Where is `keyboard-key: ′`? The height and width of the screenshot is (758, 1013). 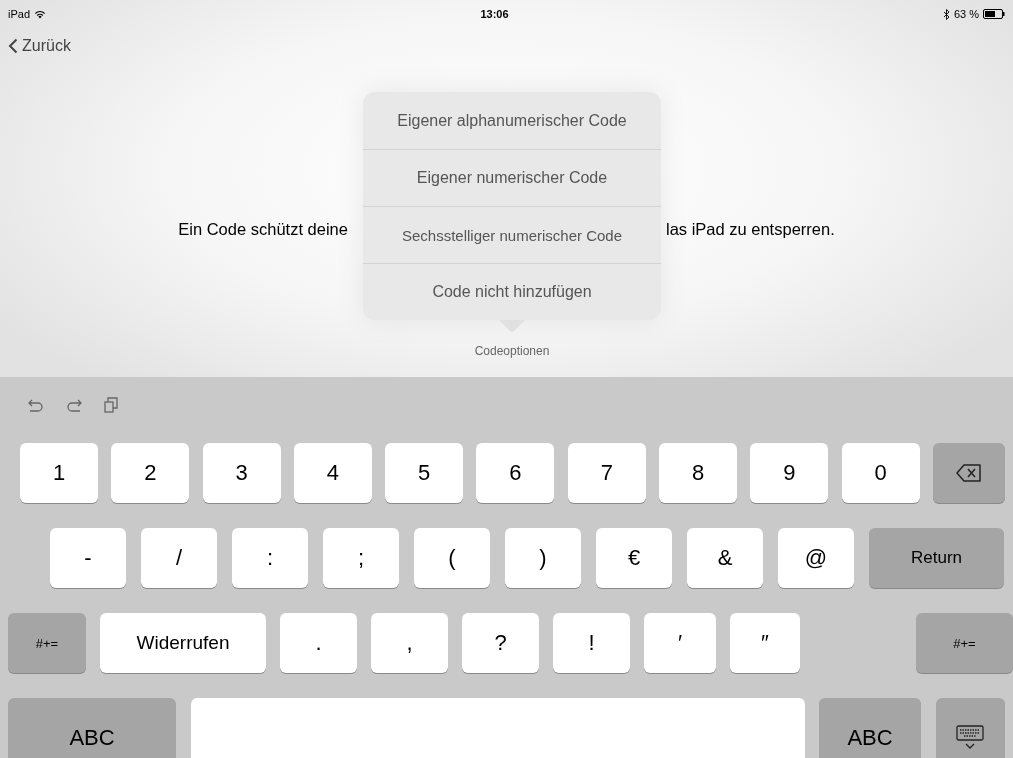 keyboard-key: ′ is located at coordinates (680, 643).